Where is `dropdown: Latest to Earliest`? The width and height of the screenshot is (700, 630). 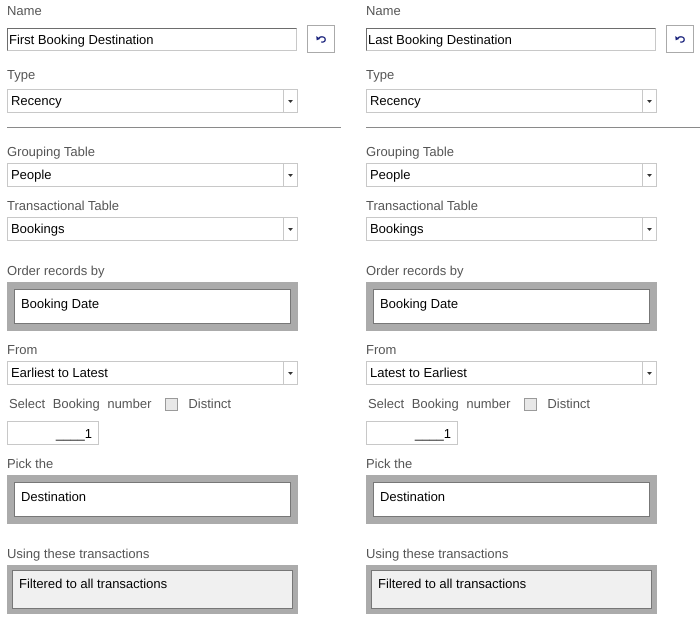
dropdown: Latest to Earliest is located at coordinates (511, 373).